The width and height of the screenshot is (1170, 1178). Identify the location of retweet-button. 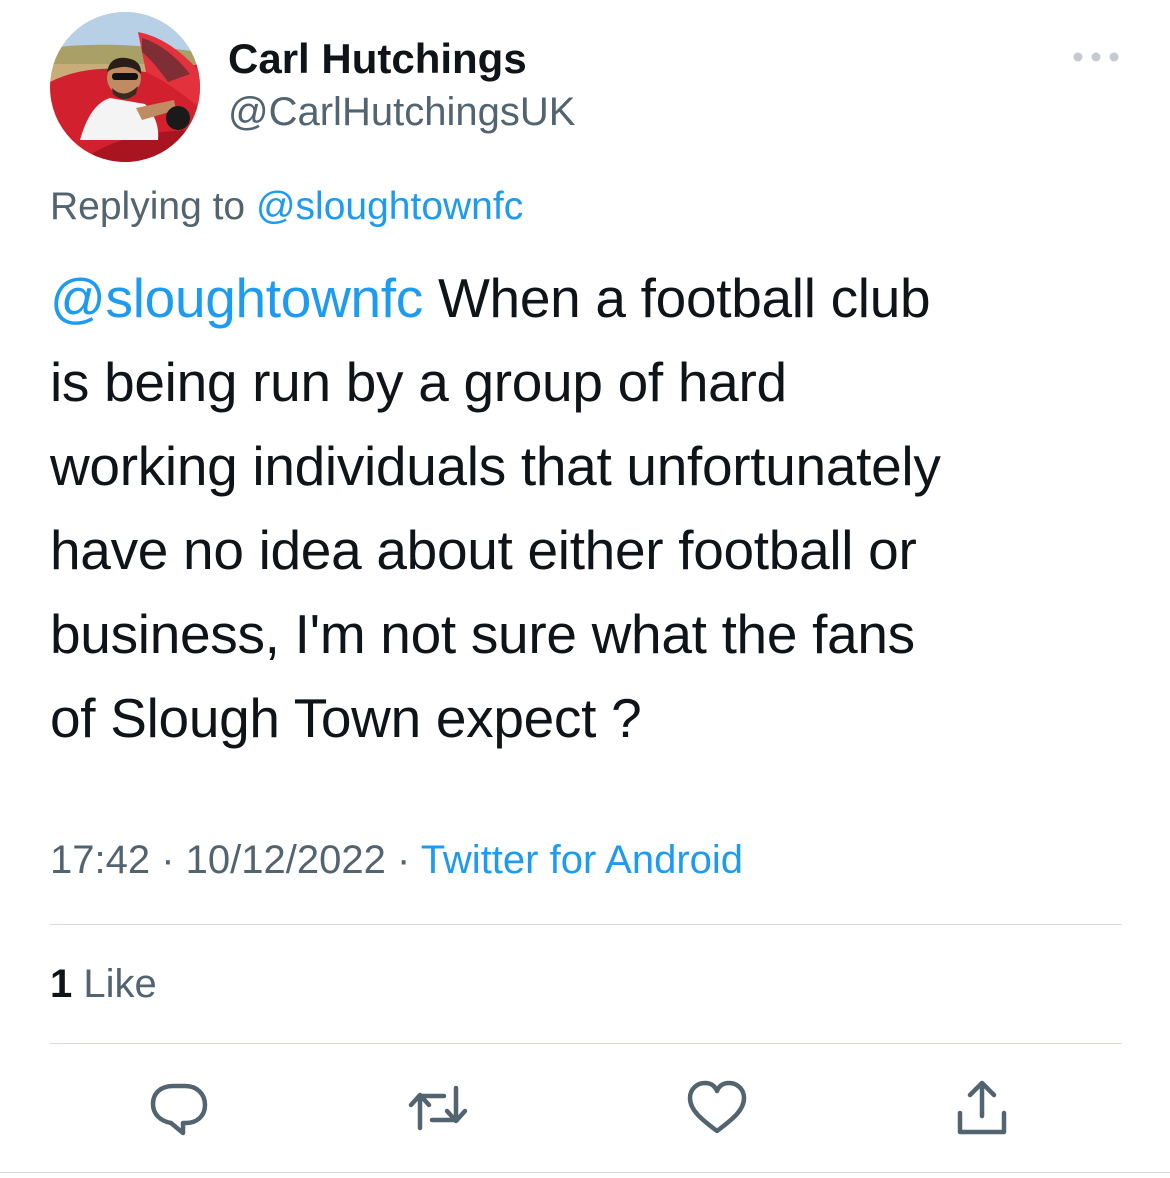
(438, 1108).